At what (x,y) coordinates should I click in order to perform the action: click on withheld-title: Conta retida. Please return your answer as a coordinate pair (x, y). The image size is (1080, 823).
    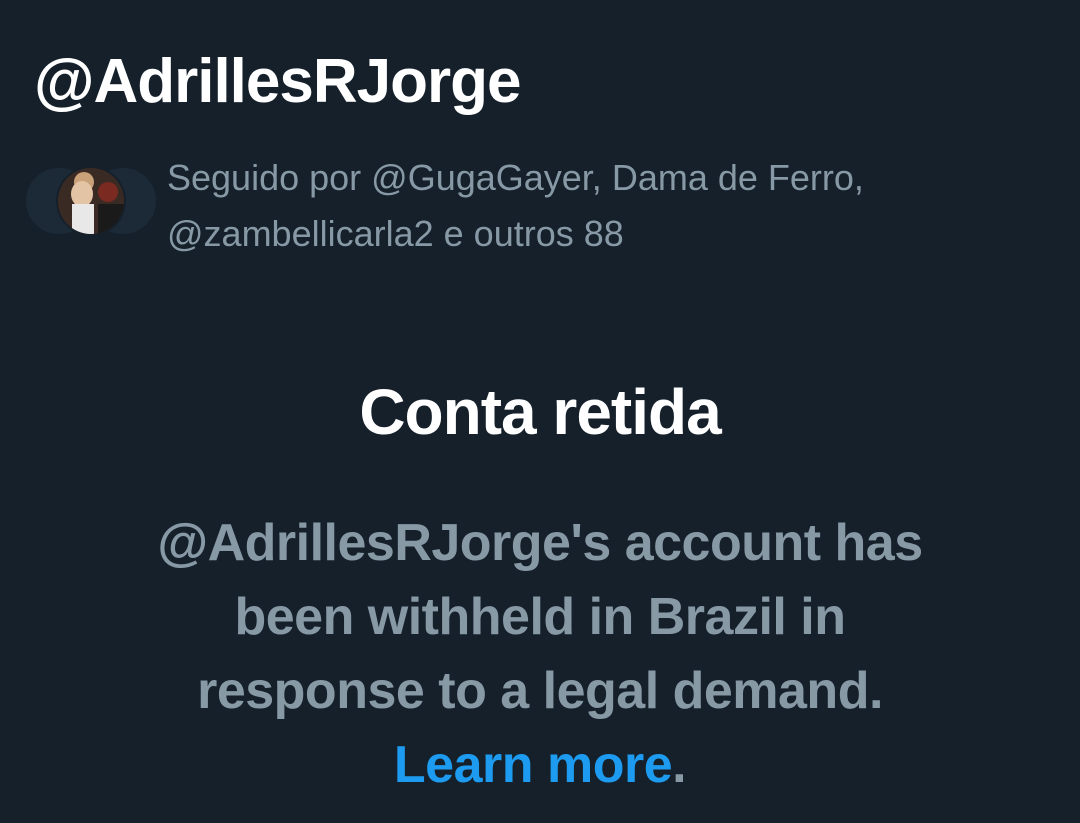
    Looking at the image, I should click on (540, 412).